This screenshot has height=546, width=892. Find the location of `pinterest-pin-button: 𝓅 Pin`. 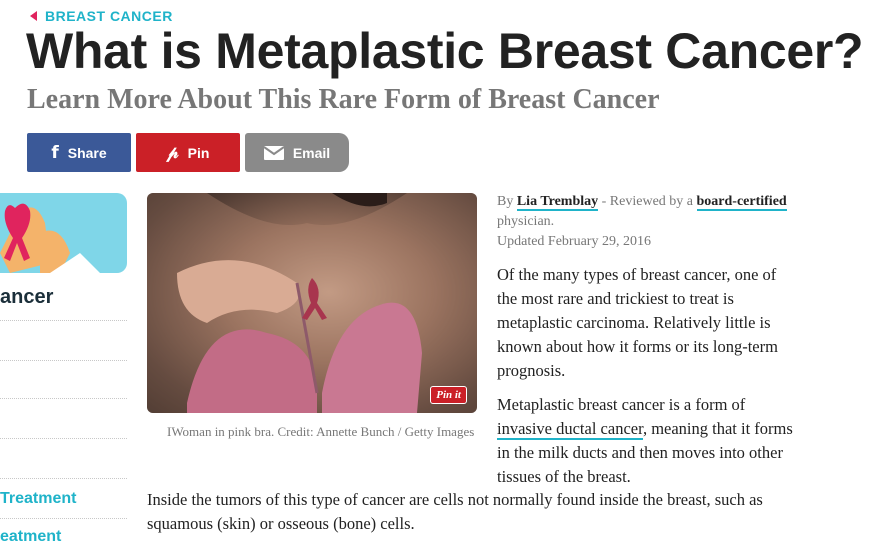

pinterest-pin-button: 𝓅 Pin is located at coordinates (188, 152).